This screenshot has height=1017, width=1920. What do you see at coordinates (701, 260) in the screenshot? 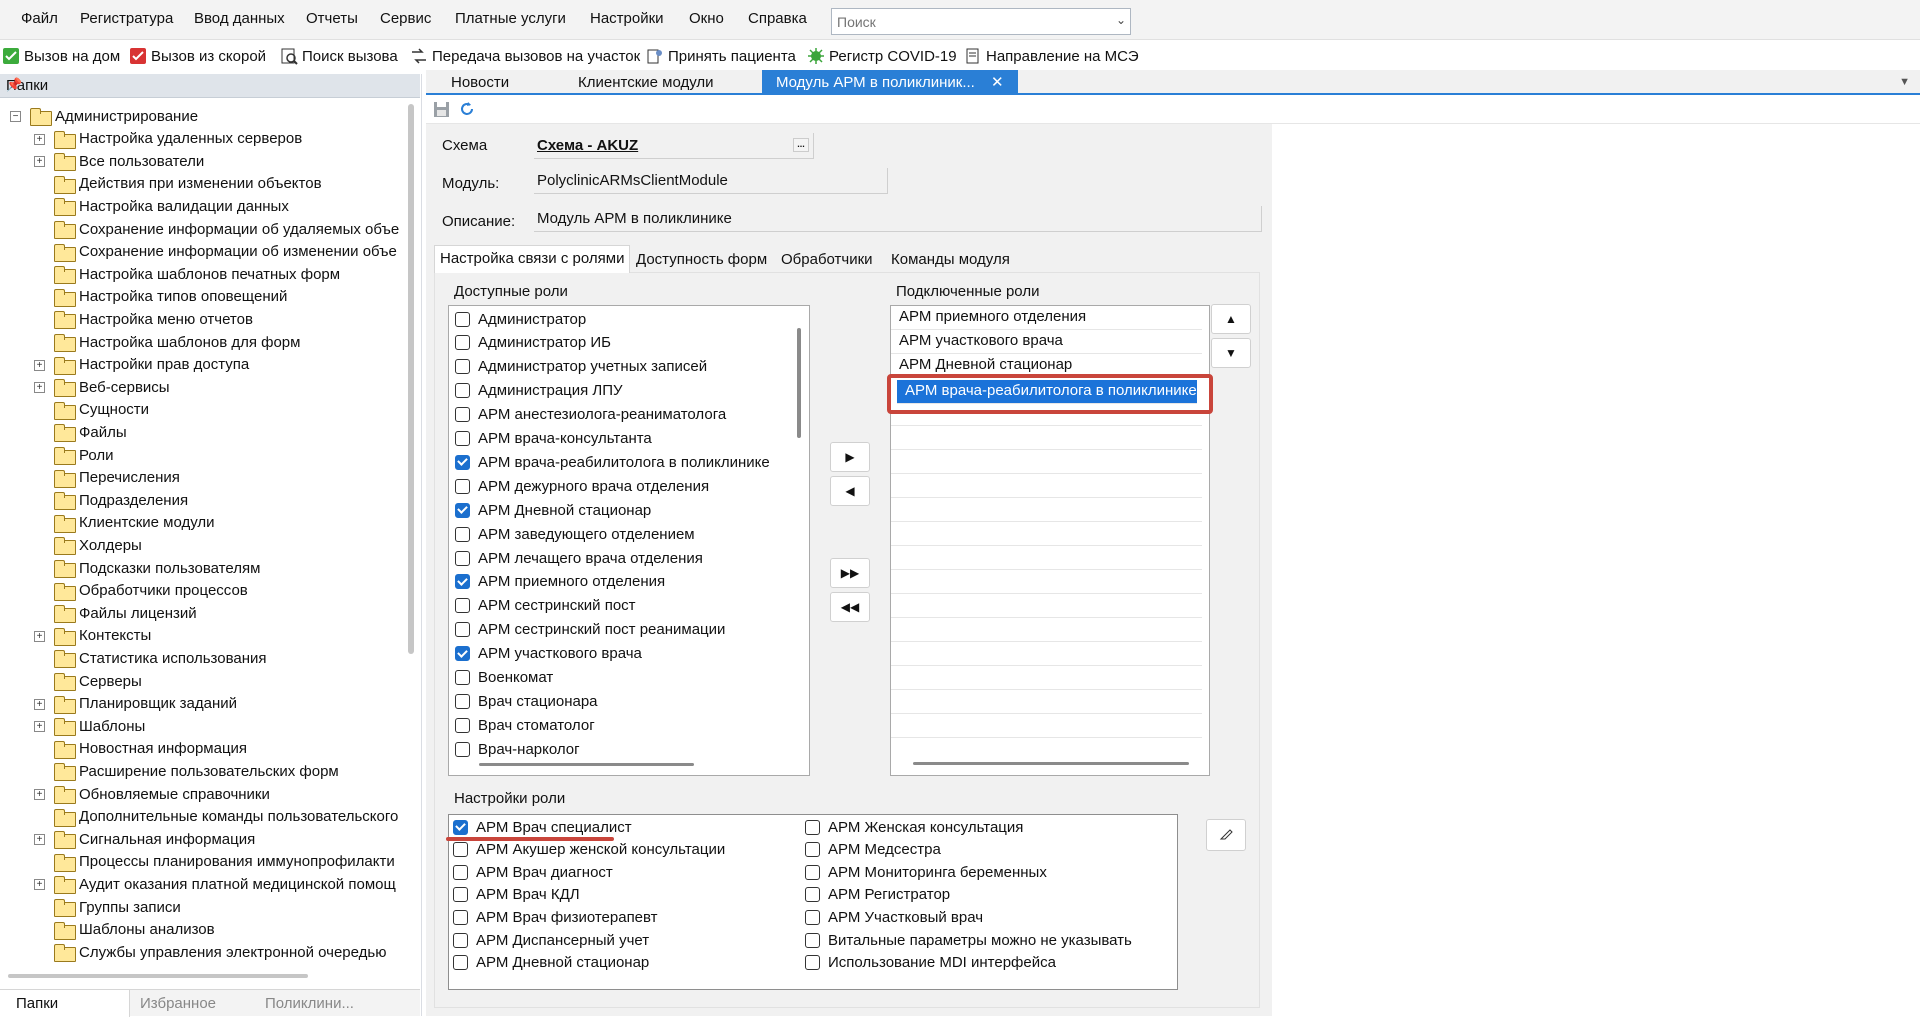
I see `tab-form-availability: Доступность форм` at bounding box center [701, 260].